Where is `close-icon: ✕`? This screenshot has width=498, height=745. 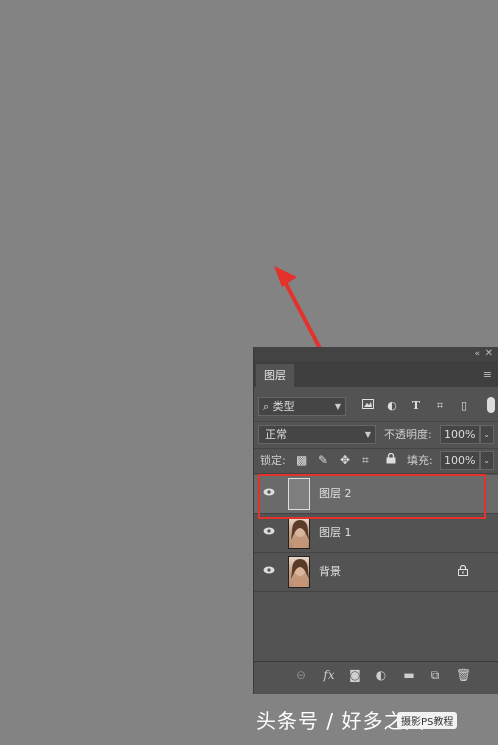
close-icon: ✕ is located at coordinates (489, 354).